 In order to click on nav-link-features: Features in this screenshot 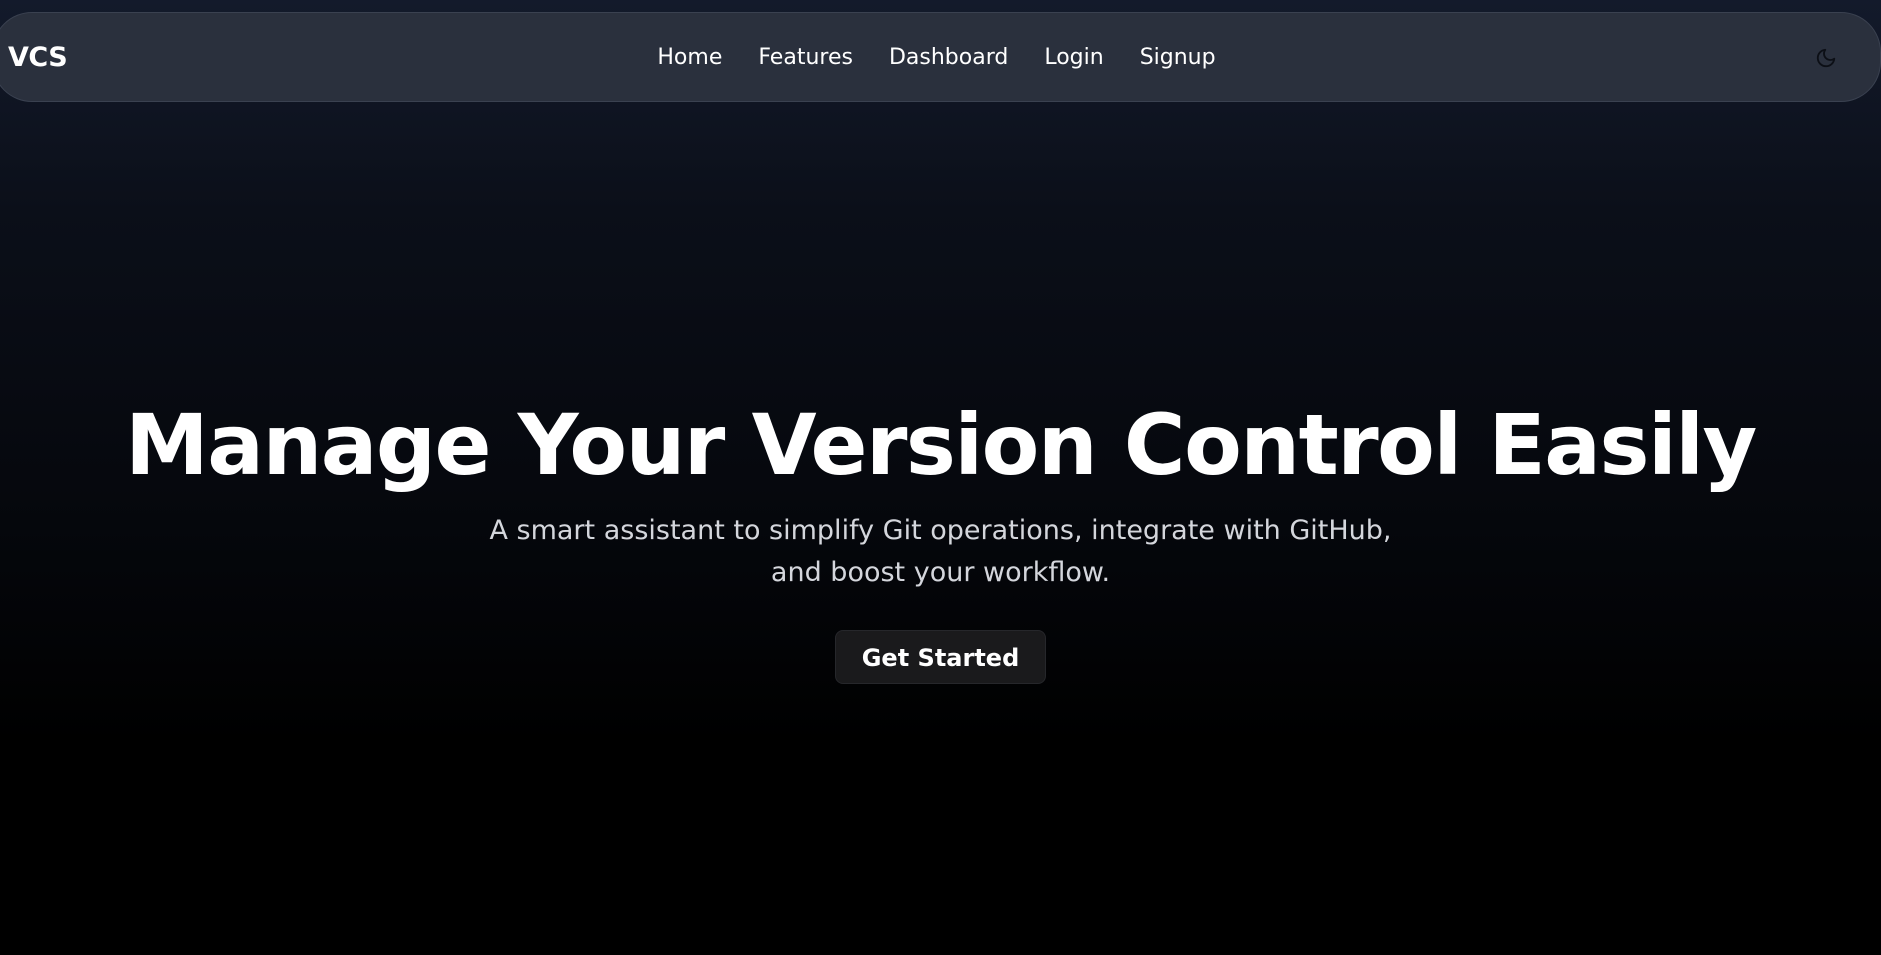, I will do `click(805, 58)`.